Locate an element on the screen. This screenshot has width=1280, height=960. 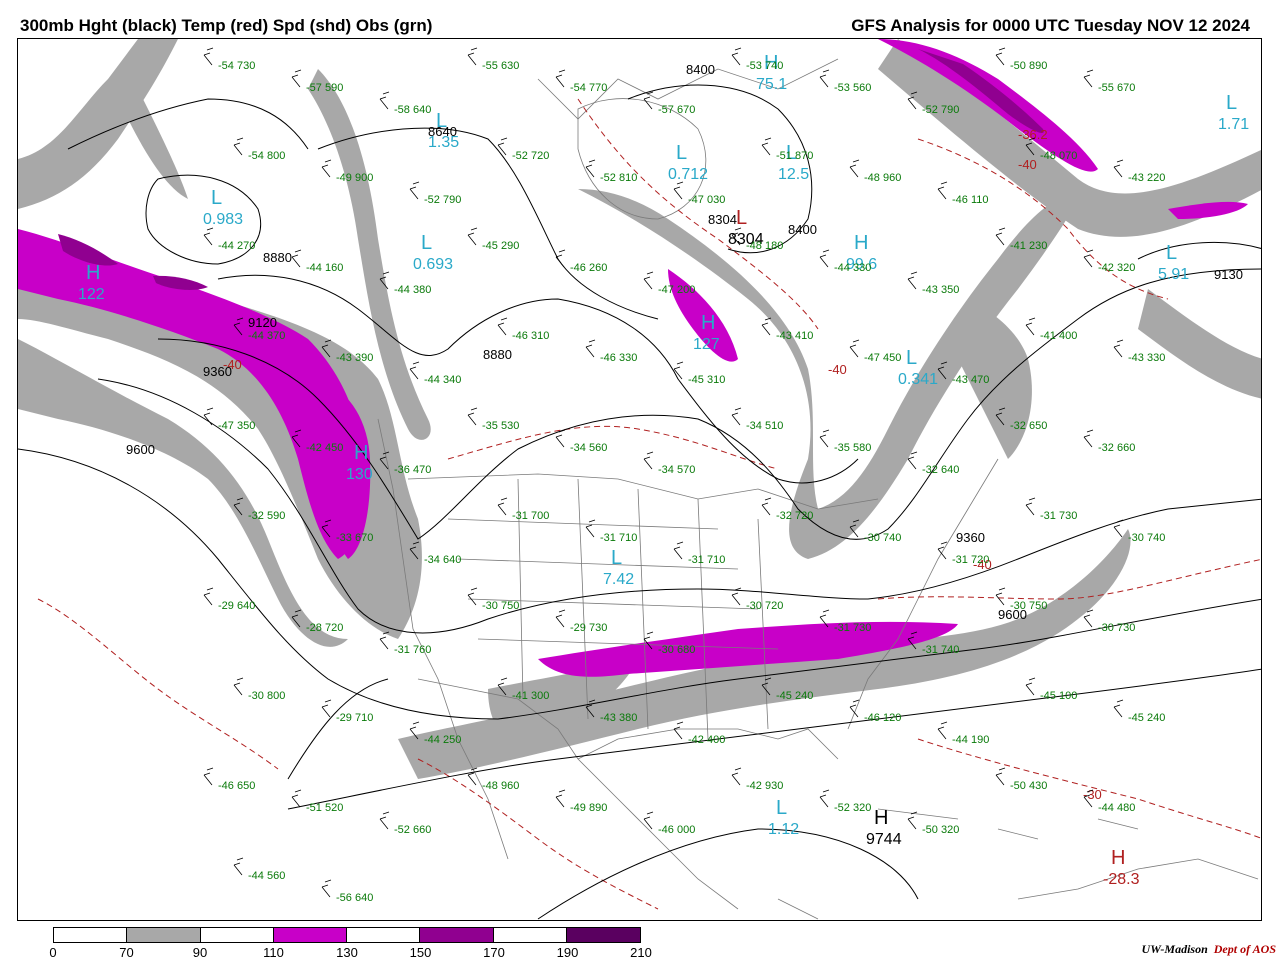
station-observation: -57 590 is located at coordinates (324, 88).